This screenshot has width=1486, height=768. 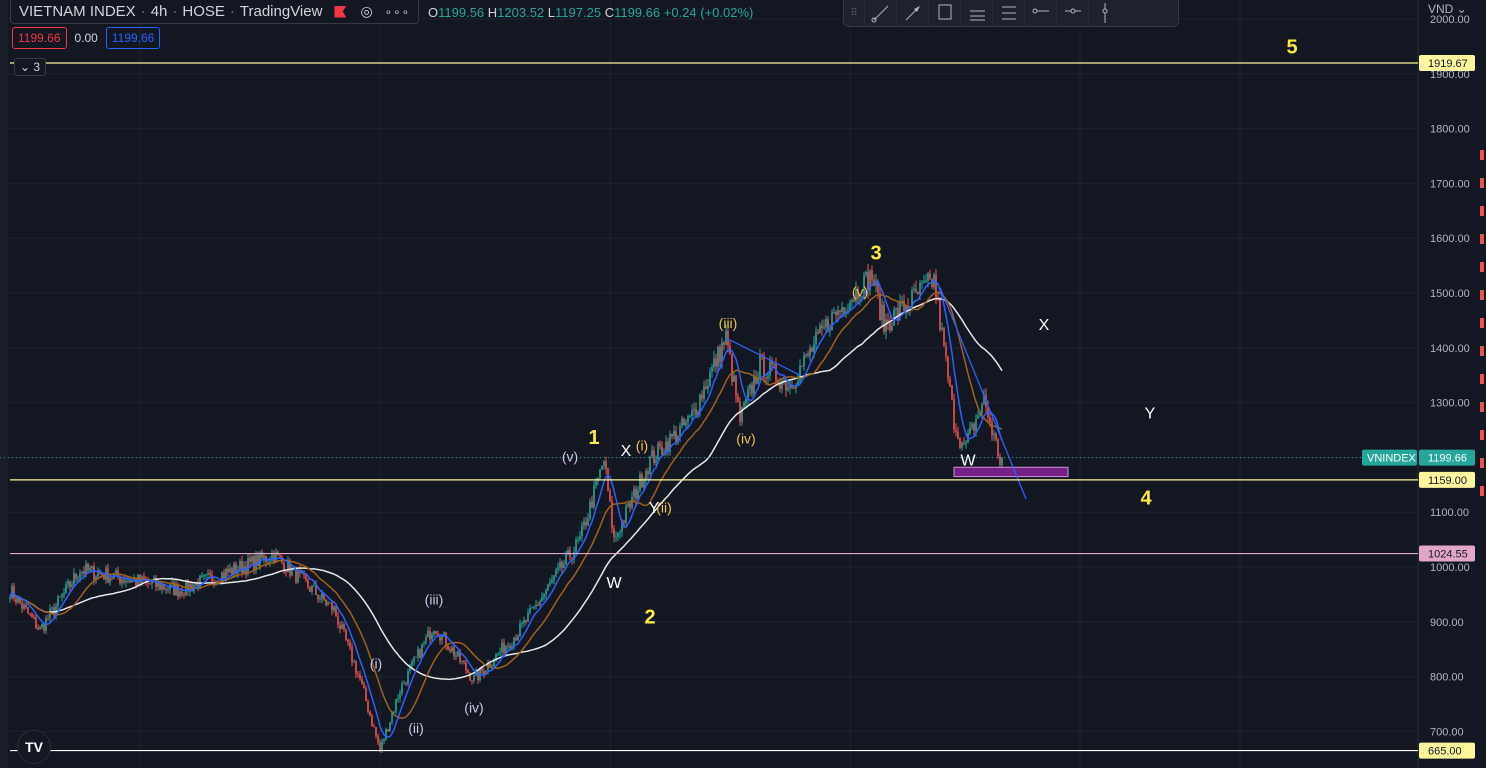 What do you see at coordinates (944, 13) in the screenshot?
I see `rectangle-tool` at bounding box center [944, 13].